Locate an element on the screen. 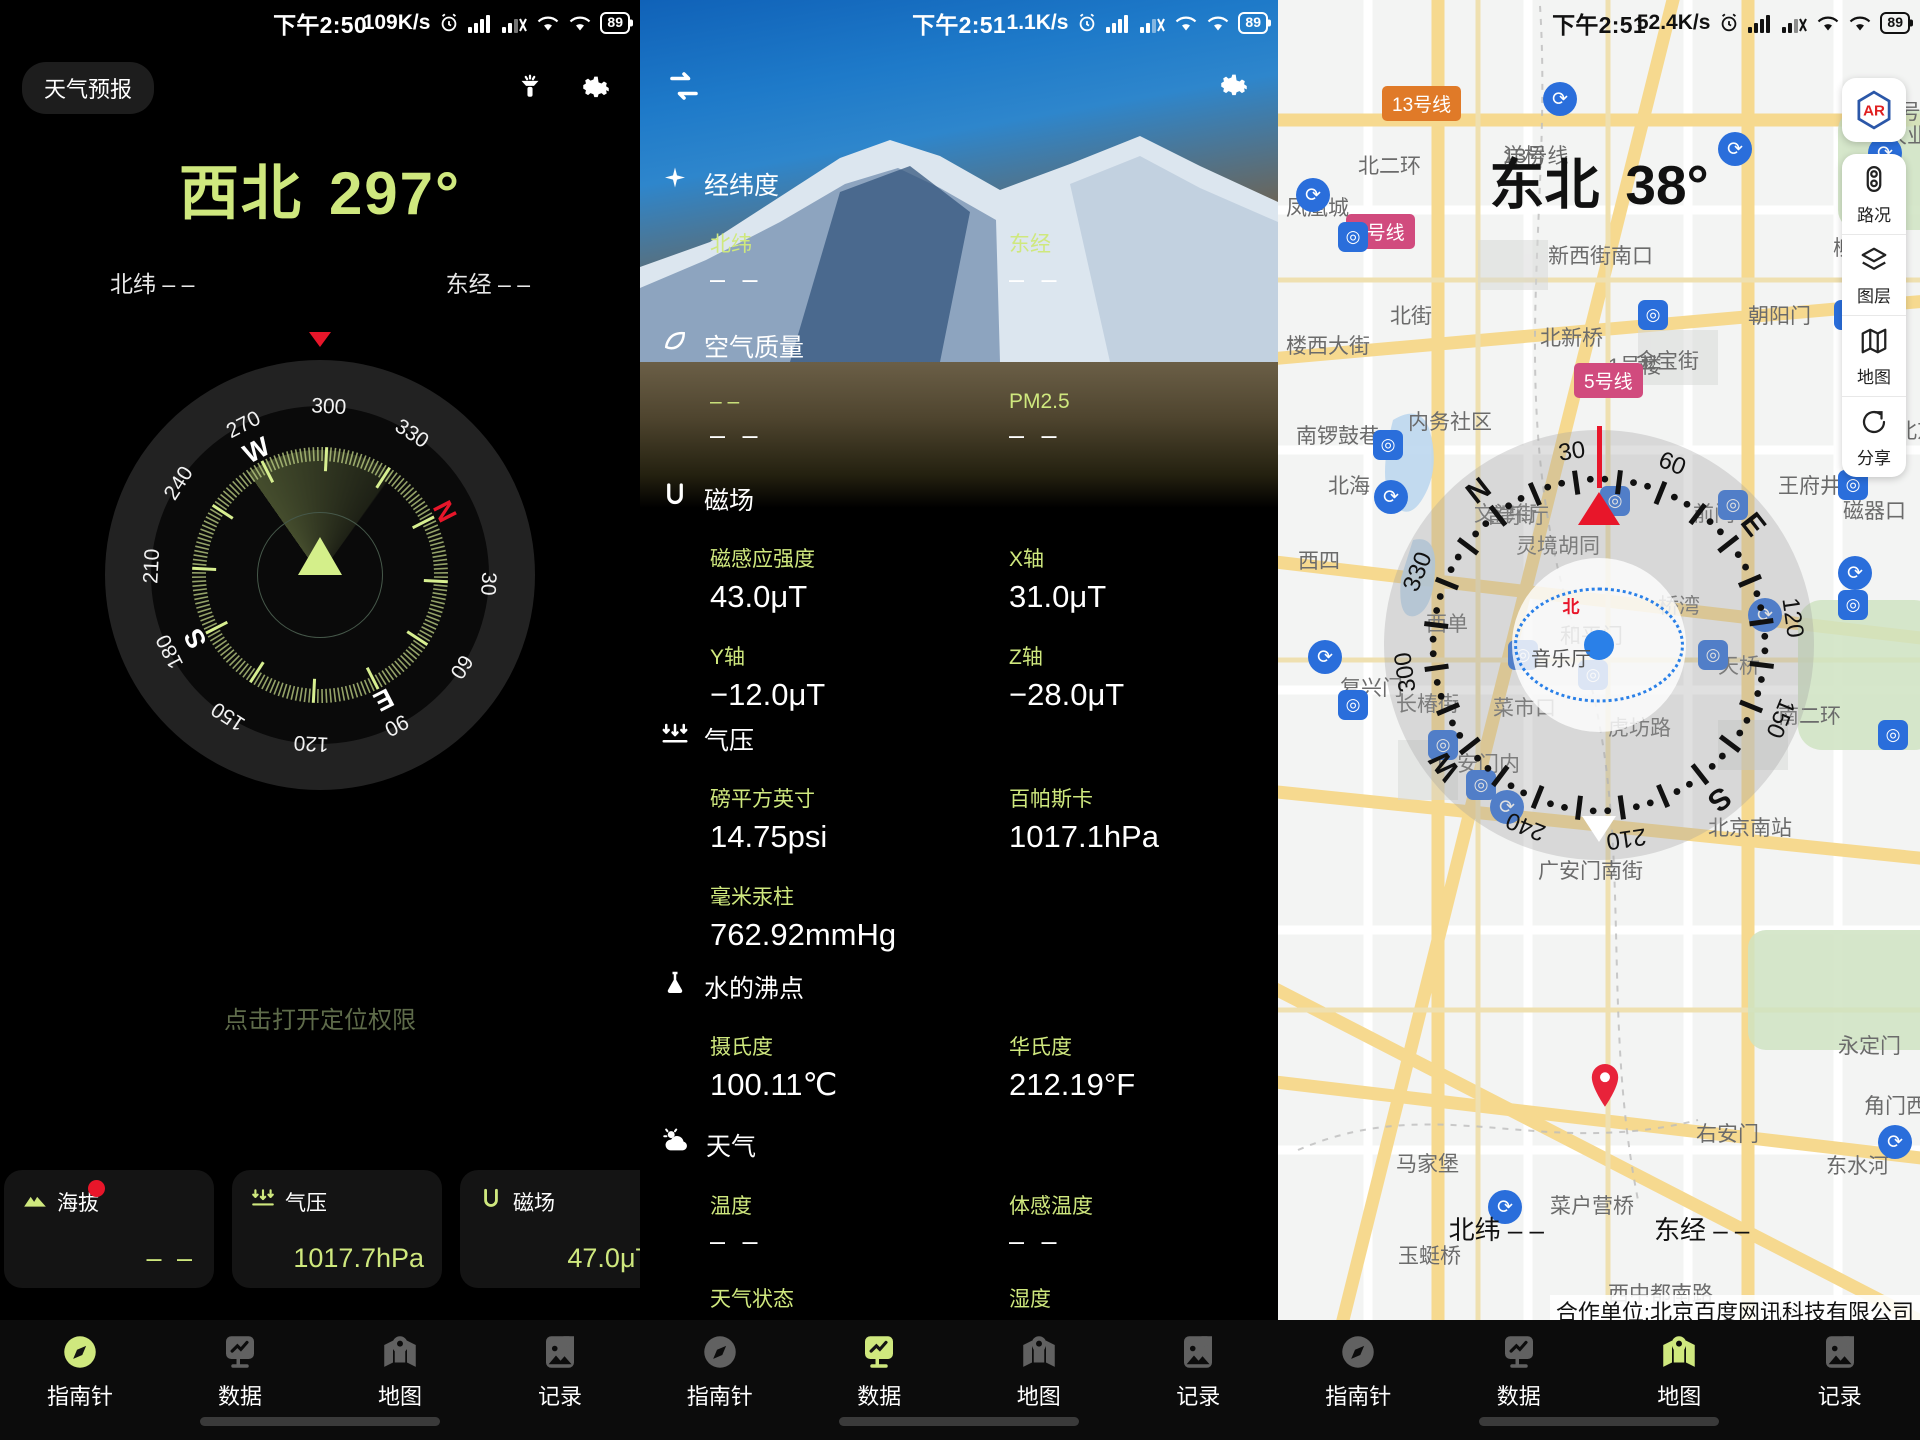 This screenshot has height=1440, width=1920. tool-layers: 图层 is located at coordinates (1874, 275).